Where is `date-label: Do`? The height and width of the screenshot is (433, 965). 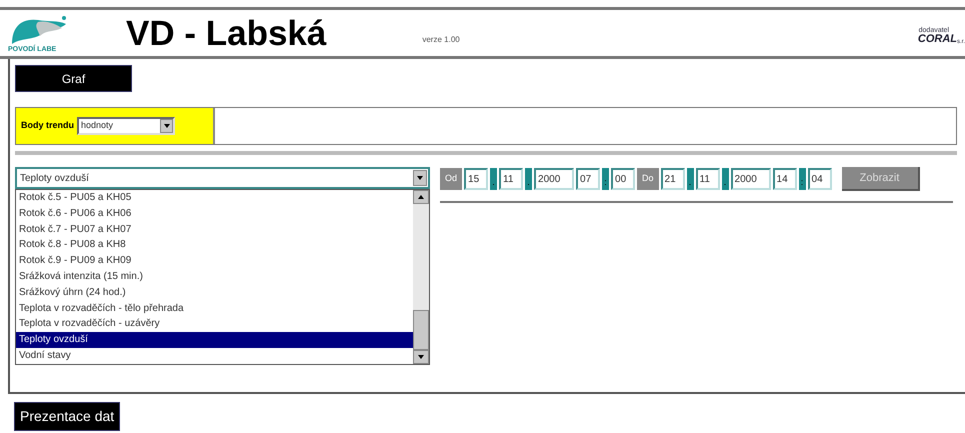
date-label: Do is located at coordinates (648, 179).